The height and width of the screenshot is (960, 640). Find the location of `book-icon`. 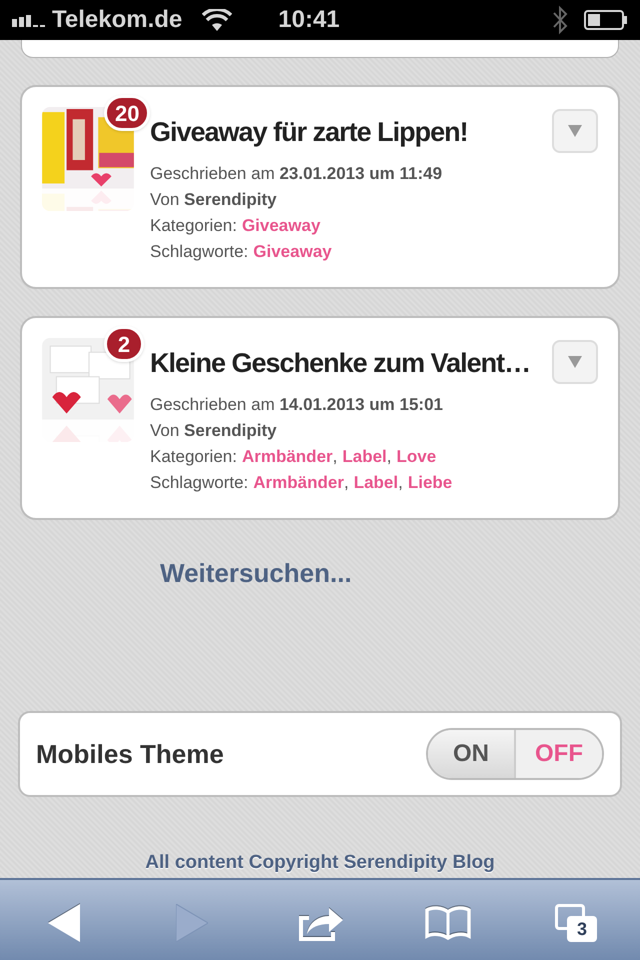

book-icon is located at coordinates (448, 923).